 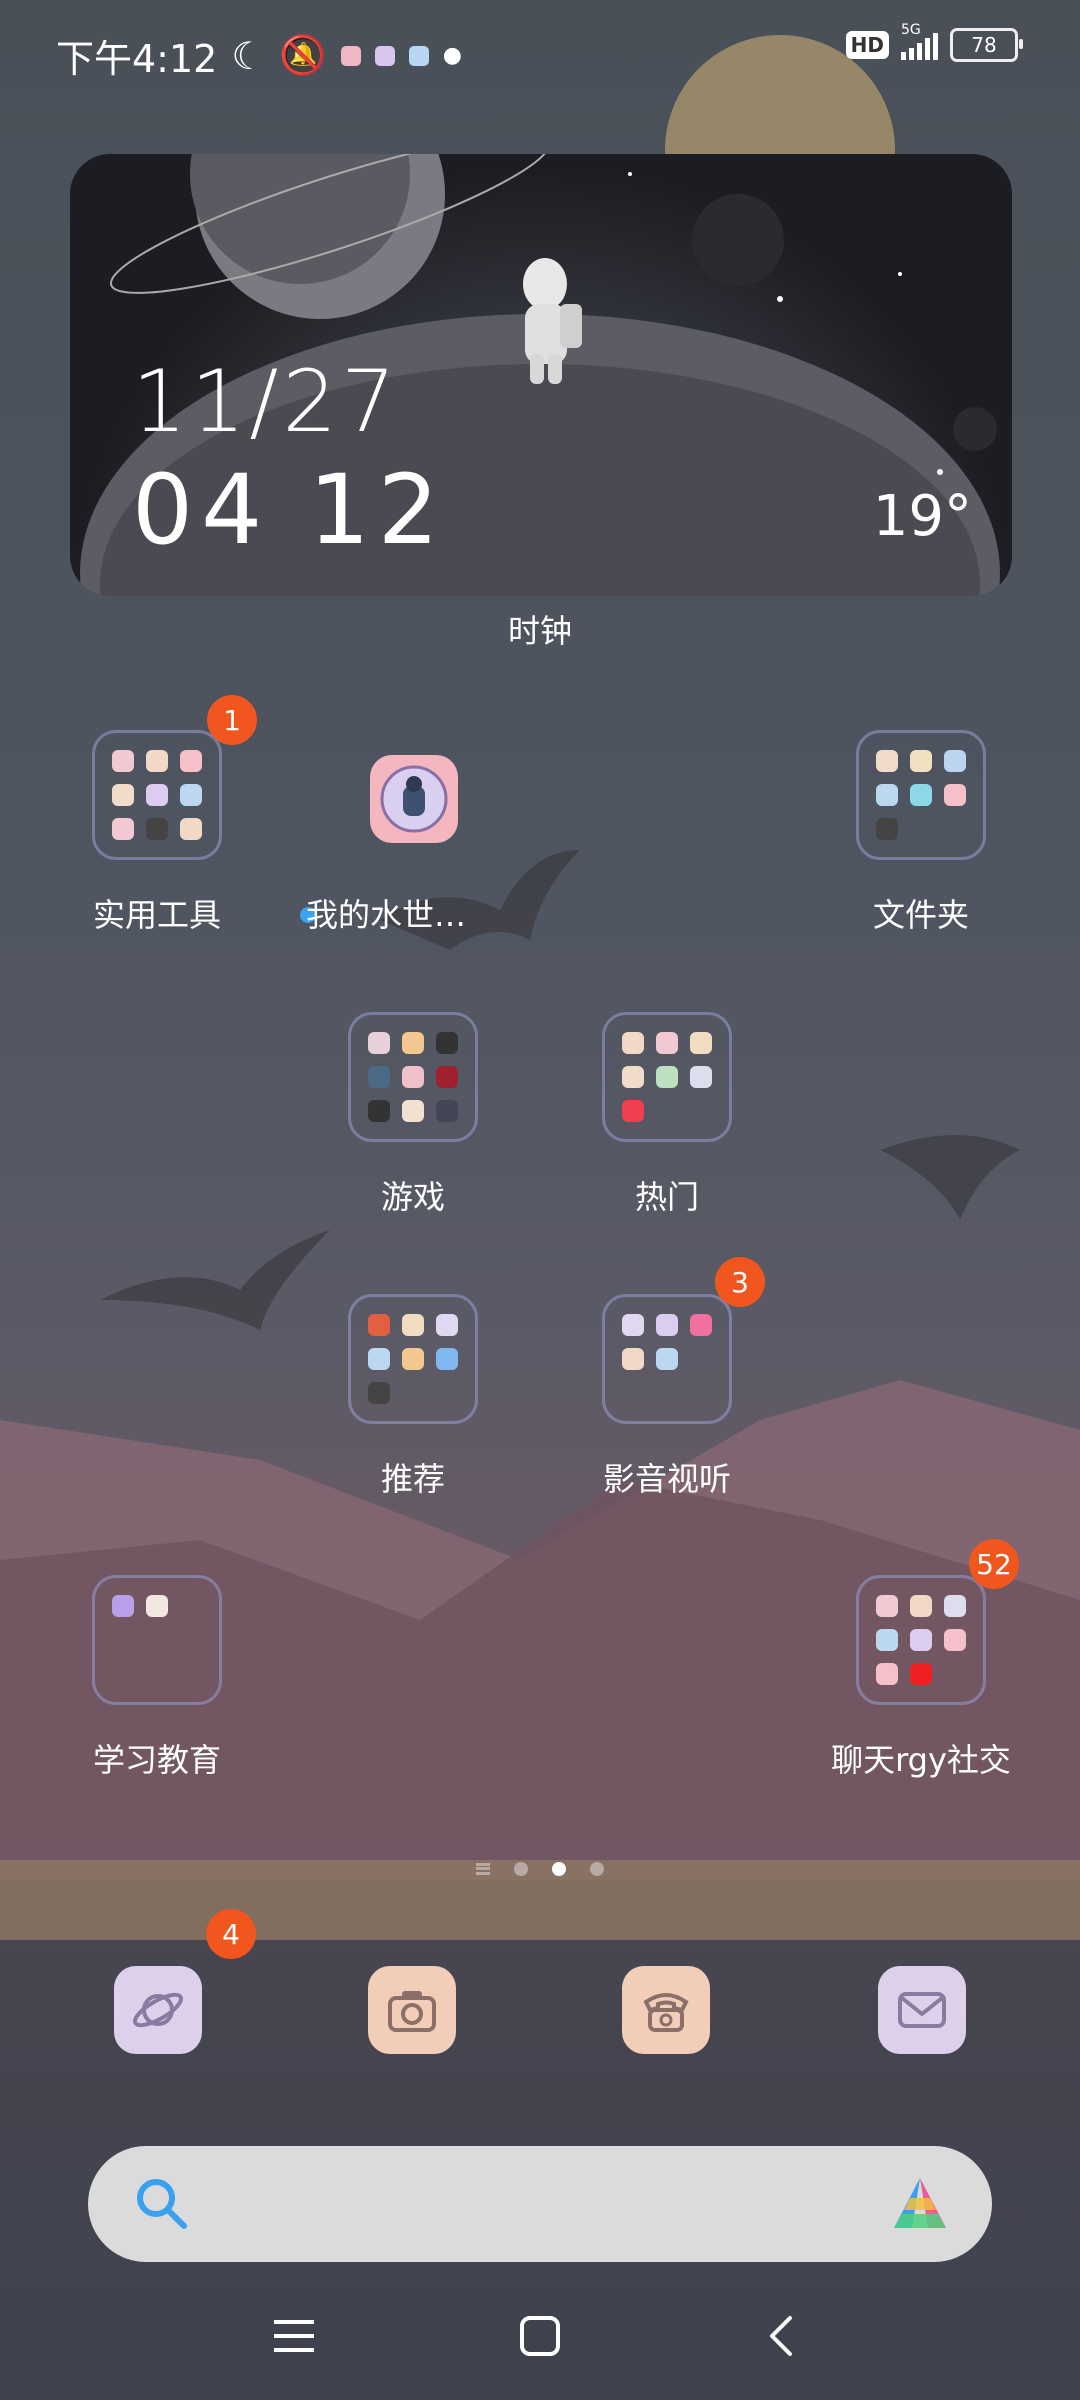 I want to click on menu-icon, so click(x=294, y=2336).